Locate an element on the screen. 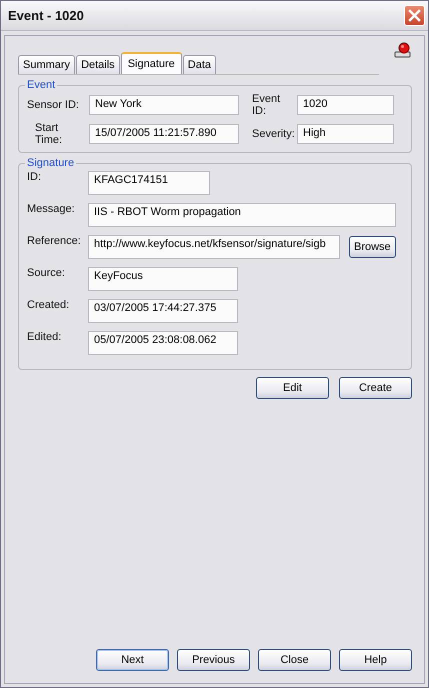 This screenshot has height=688, width=429. action-button: Create is located at coordinates (375, 388).